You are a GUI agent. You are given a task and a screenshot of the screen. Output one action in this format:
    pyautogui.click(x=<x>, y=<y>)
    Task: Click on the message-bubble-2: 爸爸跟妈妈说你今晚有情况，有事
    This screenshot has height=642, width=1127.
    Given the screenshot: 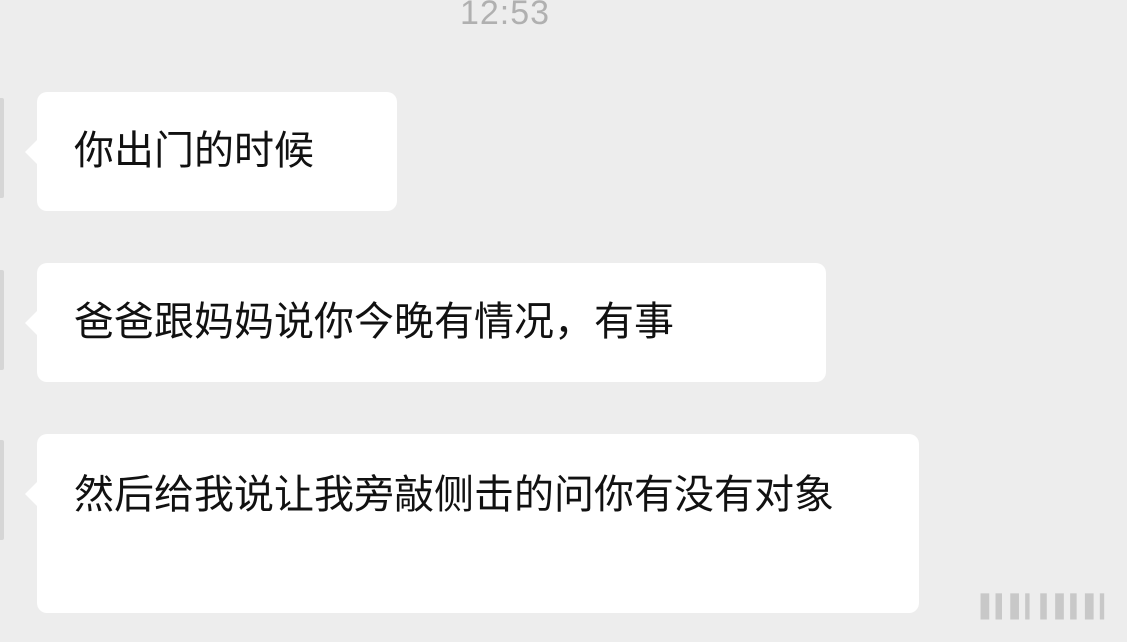 What is the action you would take?
    pyautogui.click(x=425, y=322)
    